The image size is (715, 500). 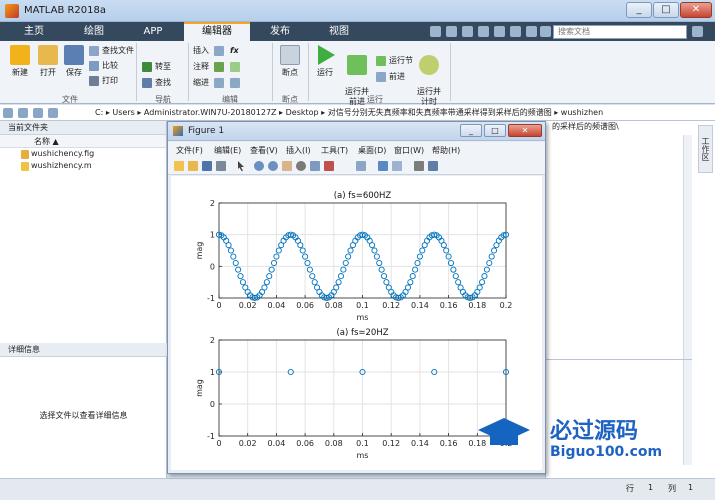 What do you see at coordinates (103, 66) in the screenshot?
I see `compare-button: 比较` at bounding box center [103, 66].